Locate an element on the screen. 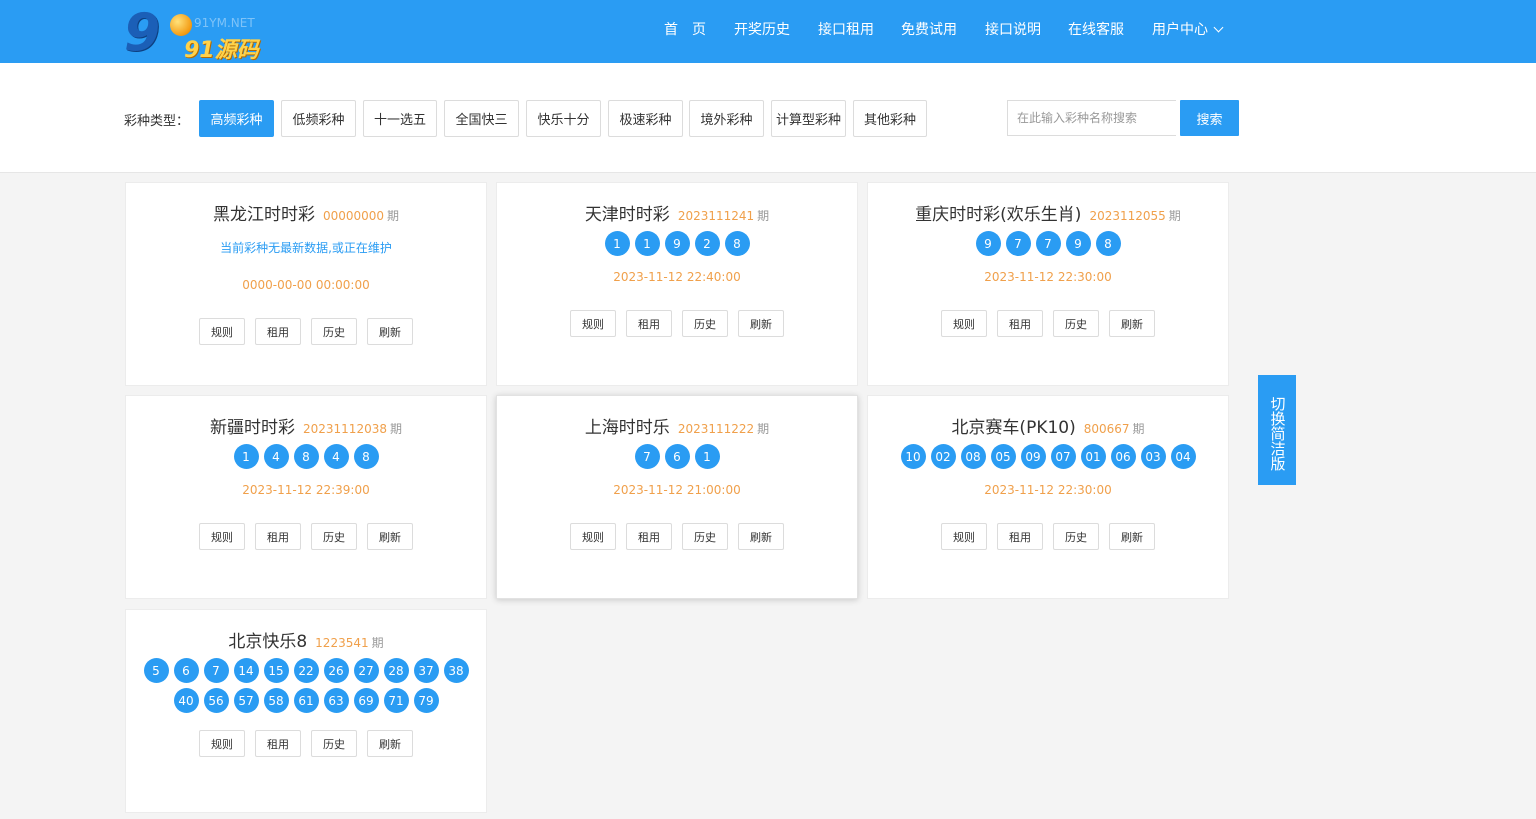 The height and width of the screenshot is (819, 1536). category-other: 其他彩种 is located at coordinates (890, 118).